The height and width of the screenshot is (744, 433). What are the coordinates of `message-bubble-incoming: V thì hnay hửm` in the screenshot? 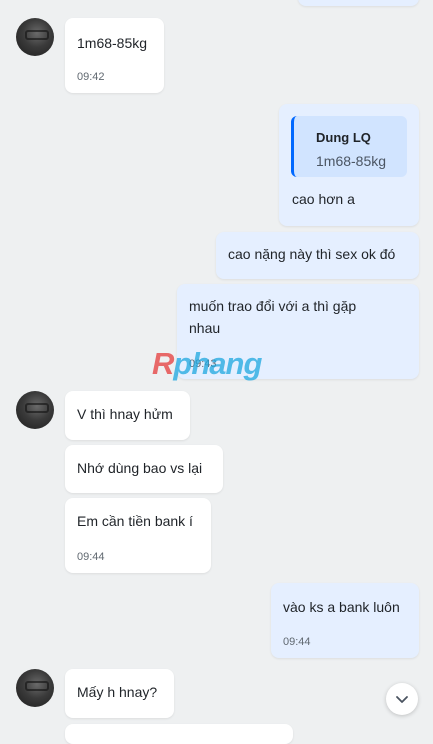 It's located at (127, 415).